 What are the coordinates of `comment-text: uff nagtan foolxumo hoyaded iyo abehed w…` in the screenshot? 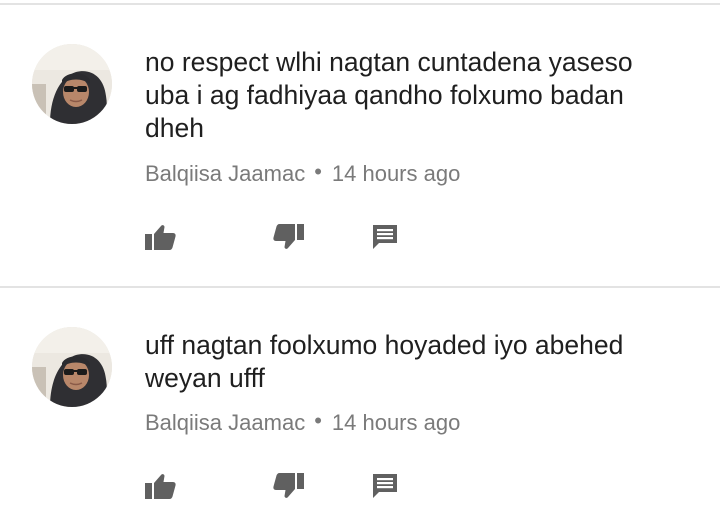 It's located at (384, 361).